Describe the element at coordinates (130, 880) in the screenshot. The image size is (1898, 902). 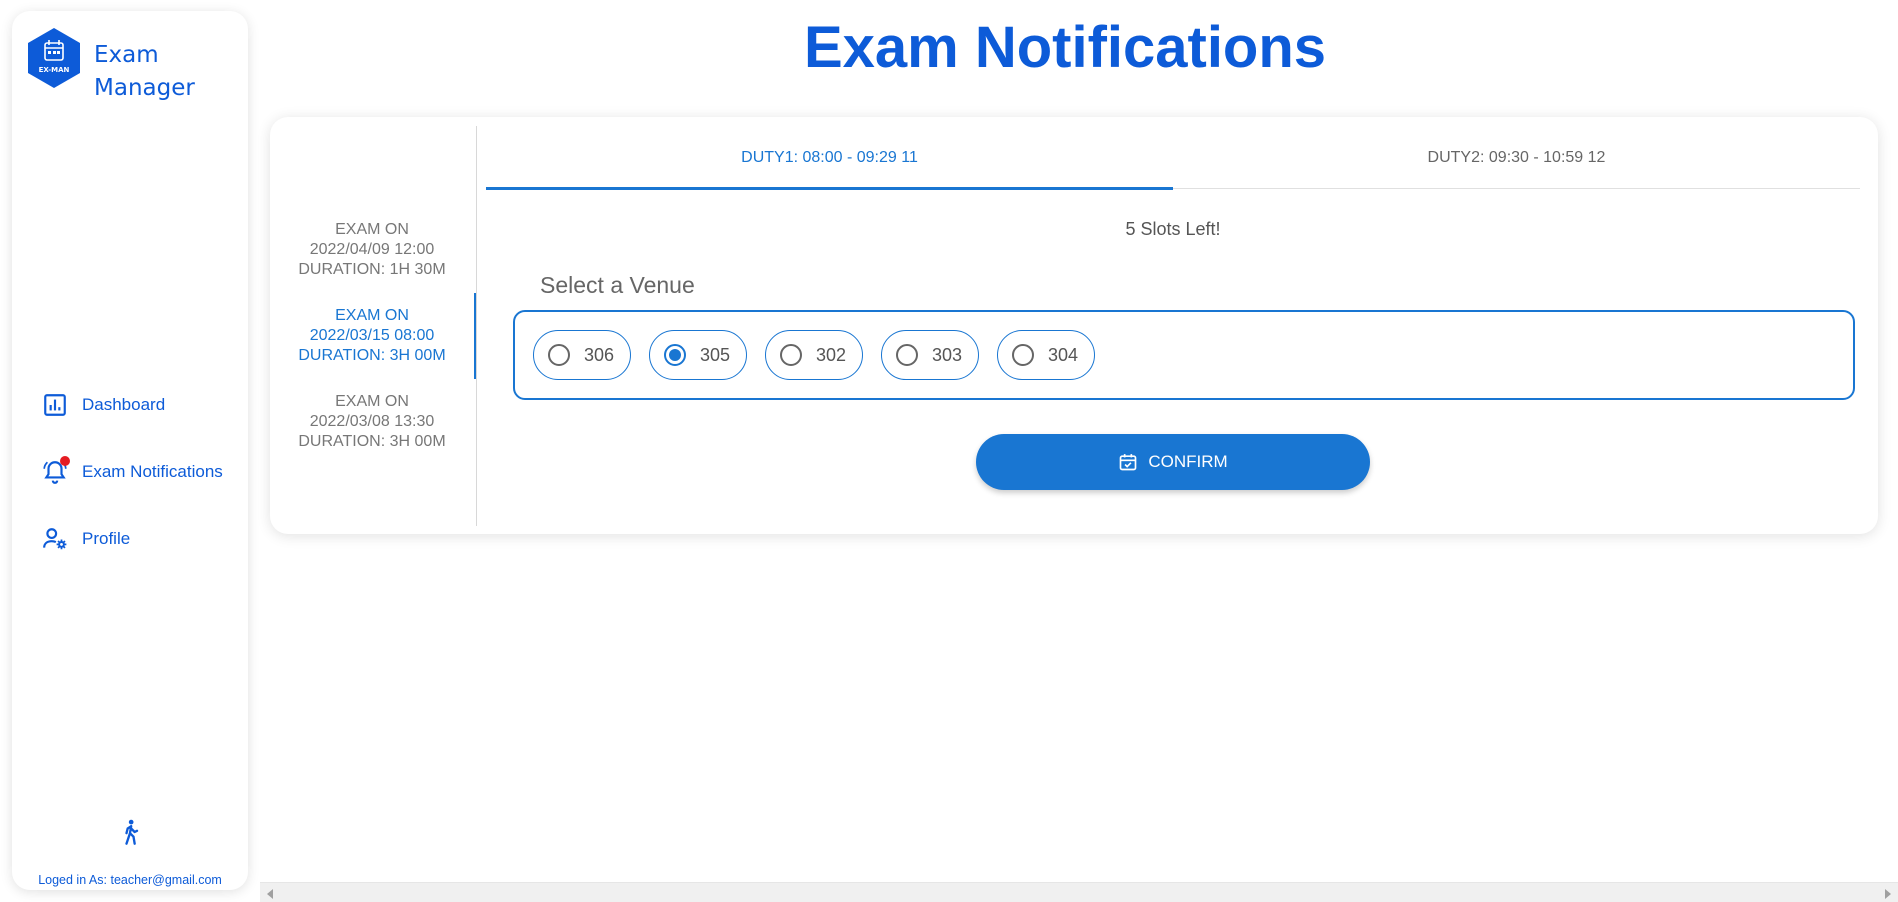
I see `logged-in-text: Loged in As: teacher@gmail.com` at that location.